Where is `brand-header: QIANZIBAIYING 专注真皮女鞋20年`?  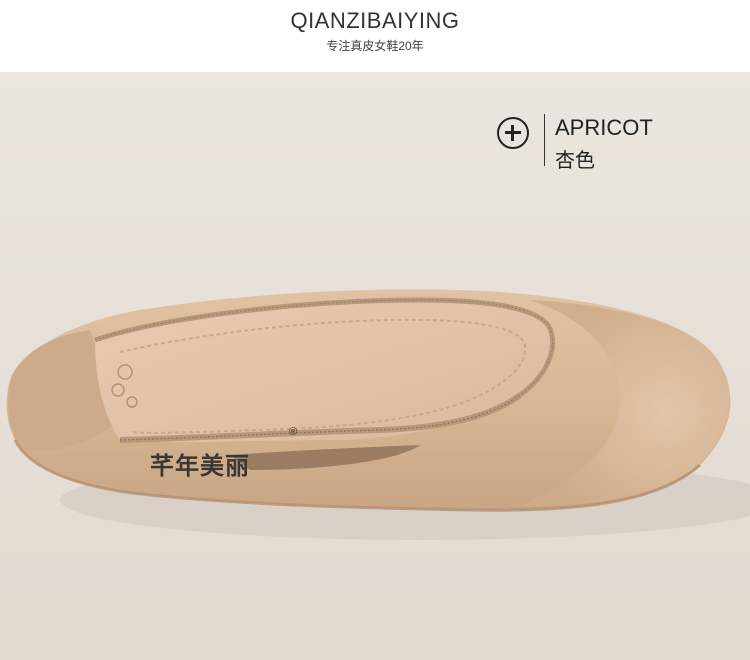 brand-header: QIANZIBAIYING 专注真皮女鞋20年 is located at coordinates (375, 36).